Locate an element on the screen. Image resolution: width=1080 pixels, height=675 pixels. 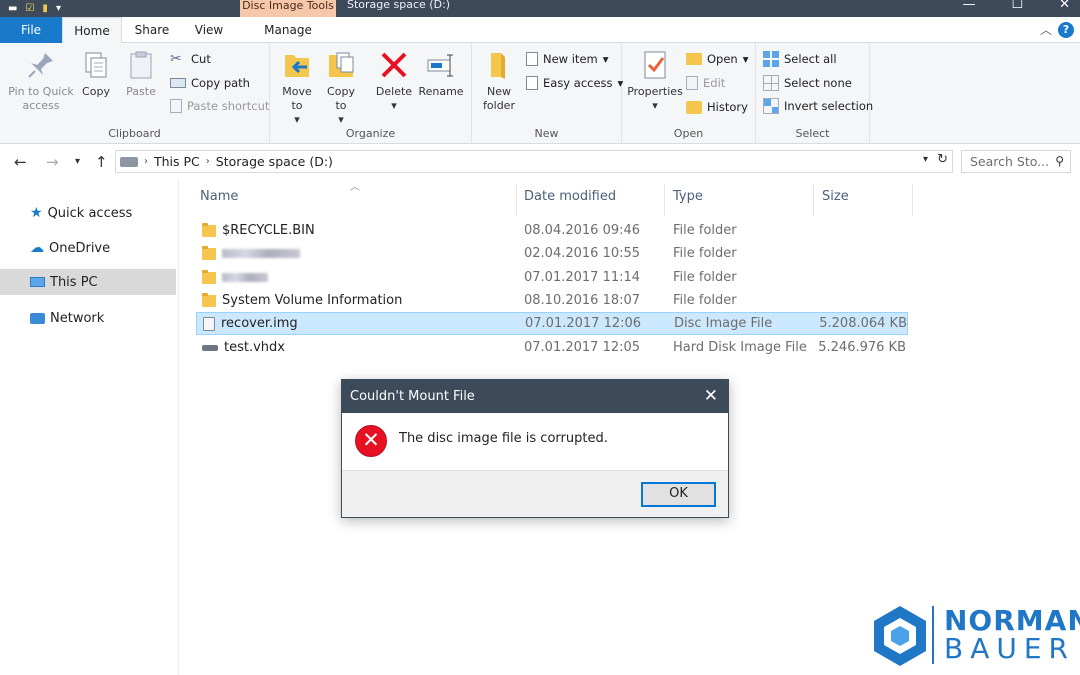
redacted-name is located at coordinates (261, 253).